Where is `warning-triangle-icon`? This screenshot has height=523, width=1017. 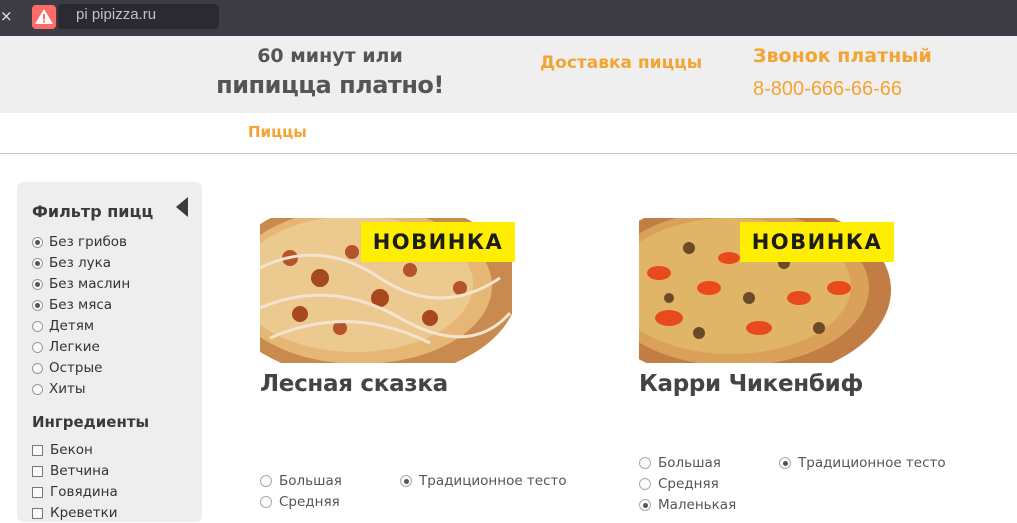 warning-triangle-icon is located at coordinates (44, 16).